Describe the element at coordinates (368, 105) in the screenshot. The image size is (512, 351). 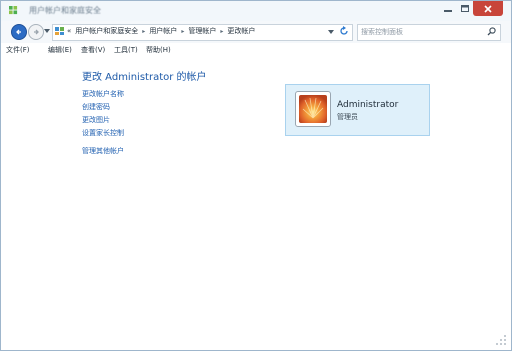
I see `account-name: Administrator` at that location.